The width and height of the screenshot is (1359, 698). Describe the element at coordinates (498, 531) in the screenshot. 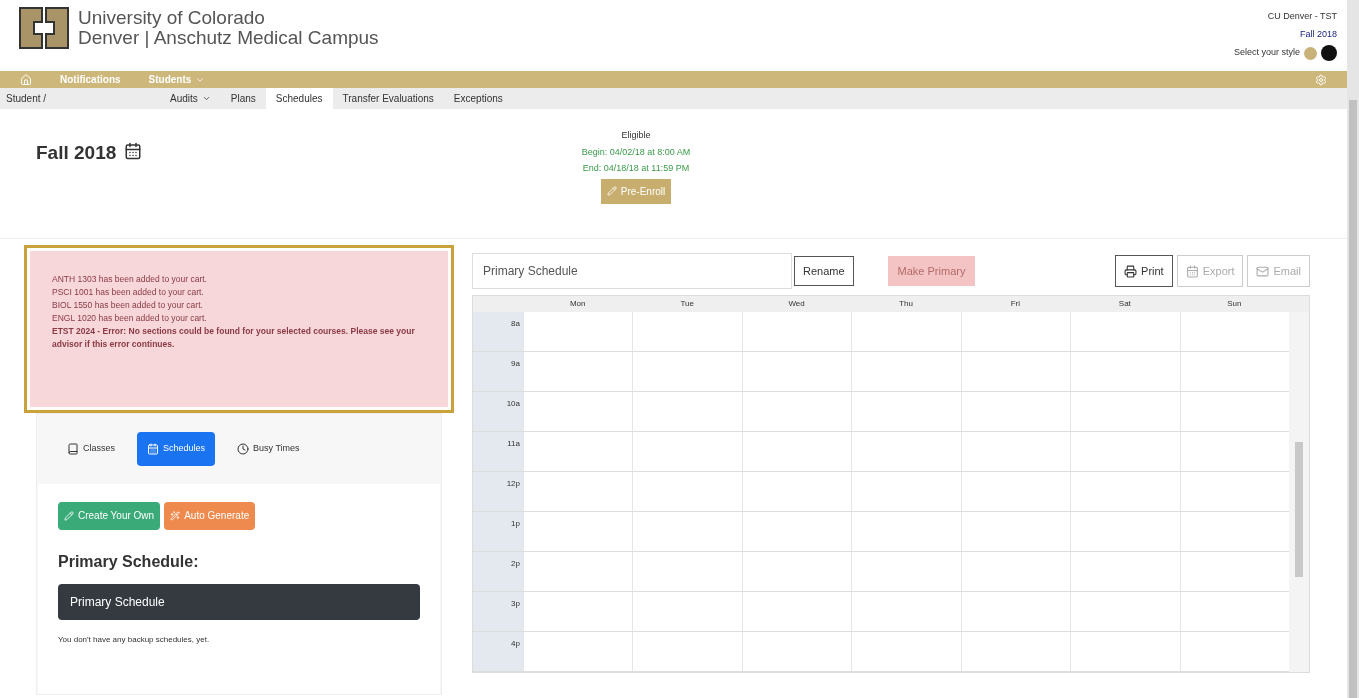

I see `time-label: 1p` at that location.